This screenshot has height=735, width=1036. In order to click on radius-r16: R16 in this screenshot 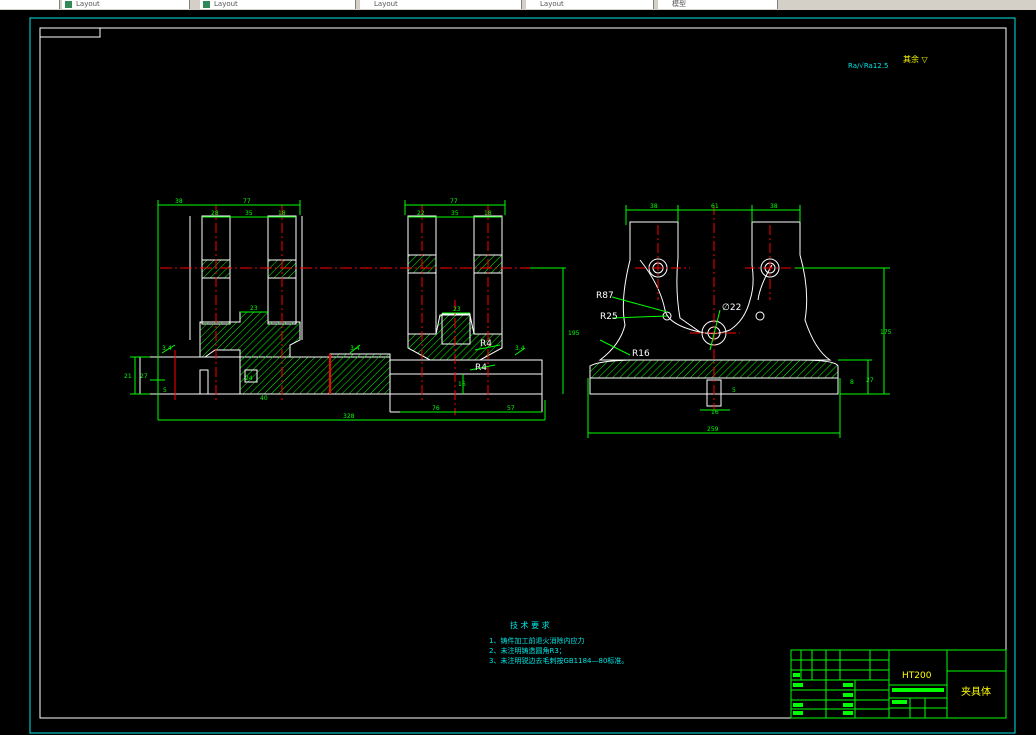, I will do `click(641, 354)`.